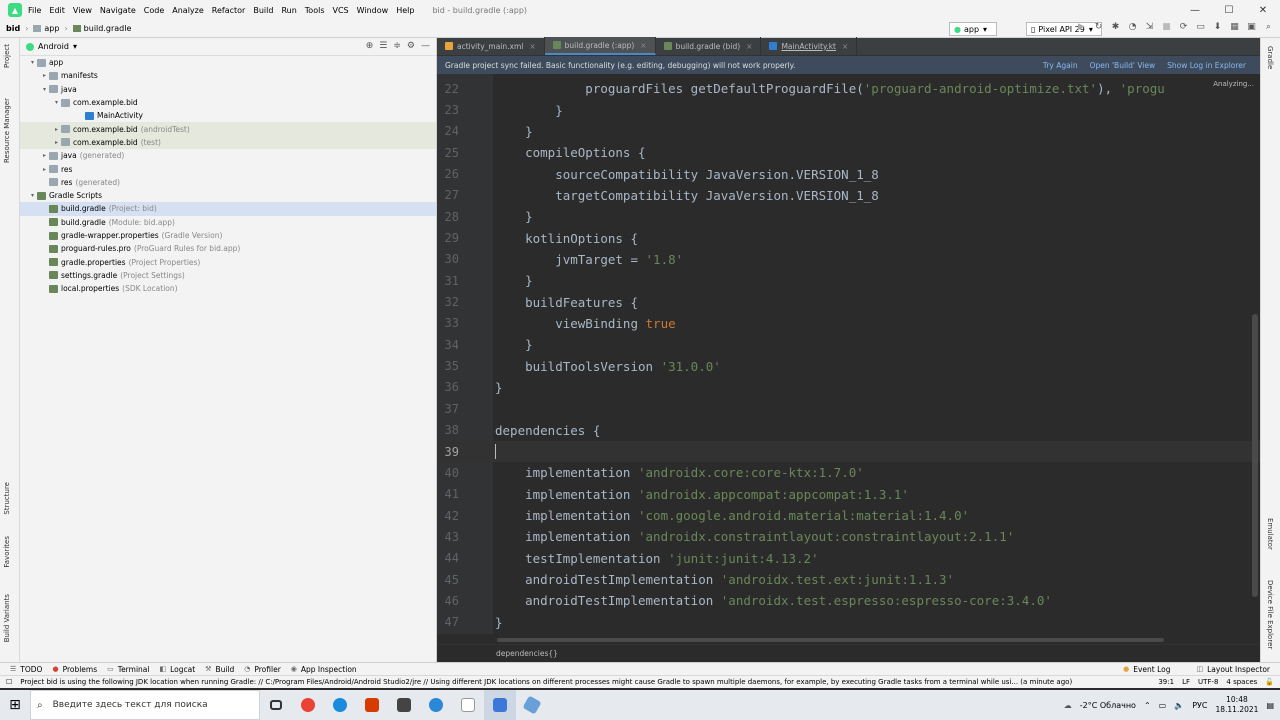 Image resolution: width=1280 pixels, height=720 pixels. I want to click on tool-tab-gradle: Gradle, so click(1270, 57).